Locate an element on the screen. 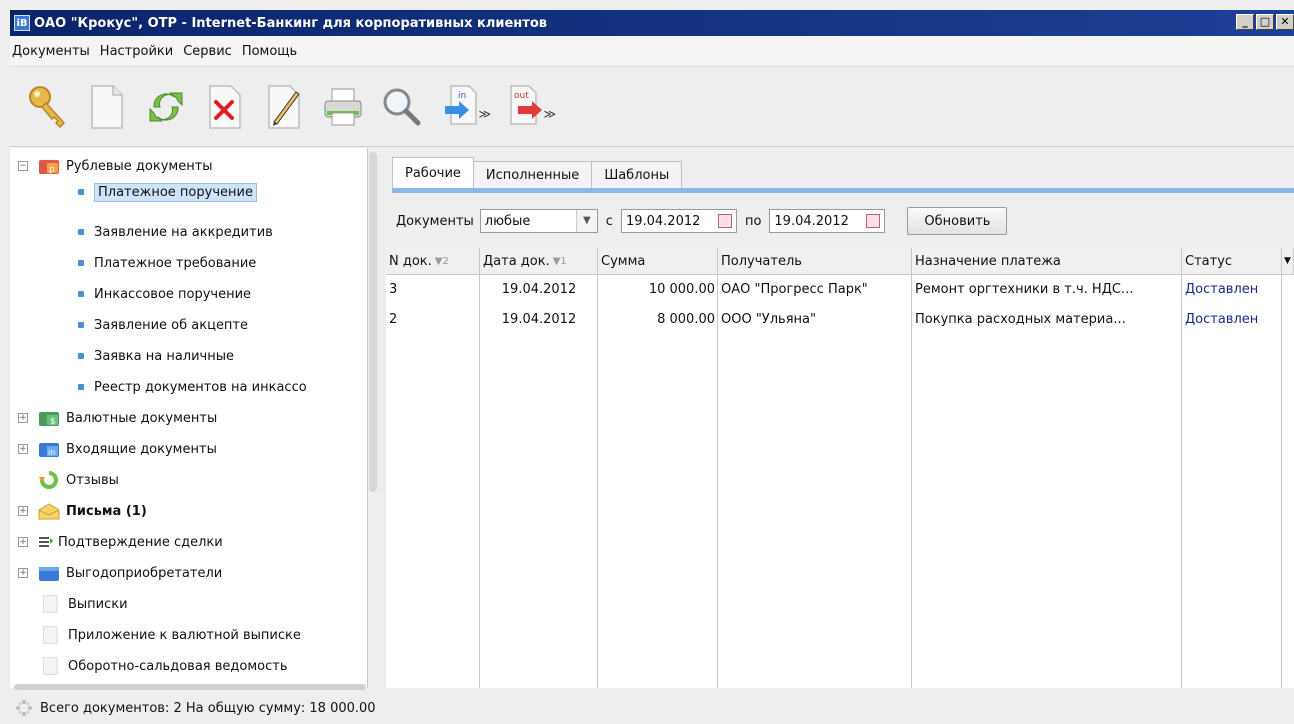 The height and width of the screenshot is (724, 1294). collapse-icon: − is located at coordinates (23, 166).